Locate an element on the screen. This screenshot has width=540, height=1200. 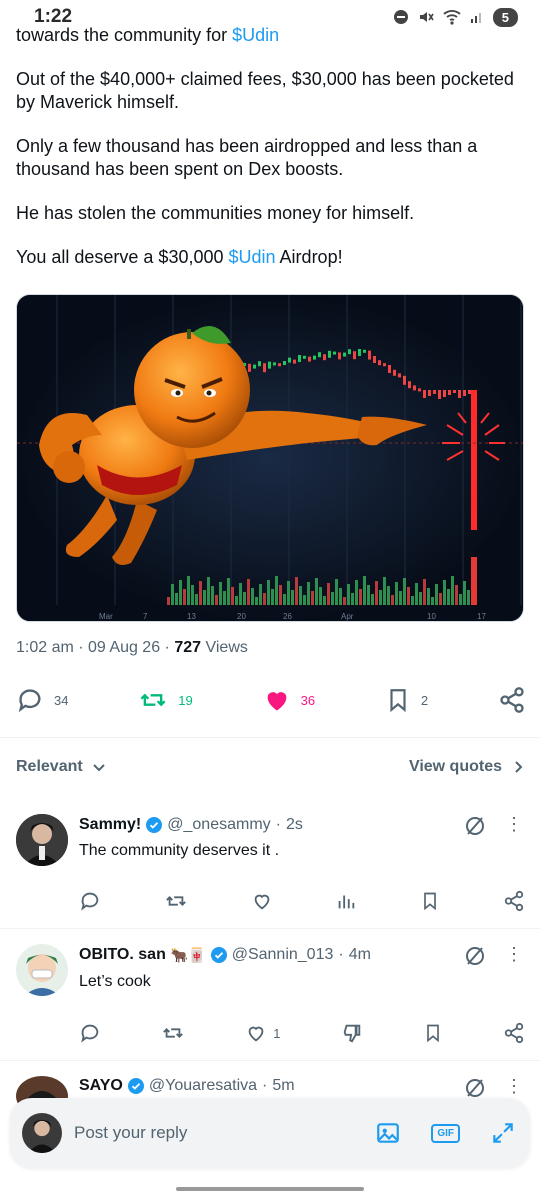
reply-text: Let’s cook is located at coordinates (115, 981).